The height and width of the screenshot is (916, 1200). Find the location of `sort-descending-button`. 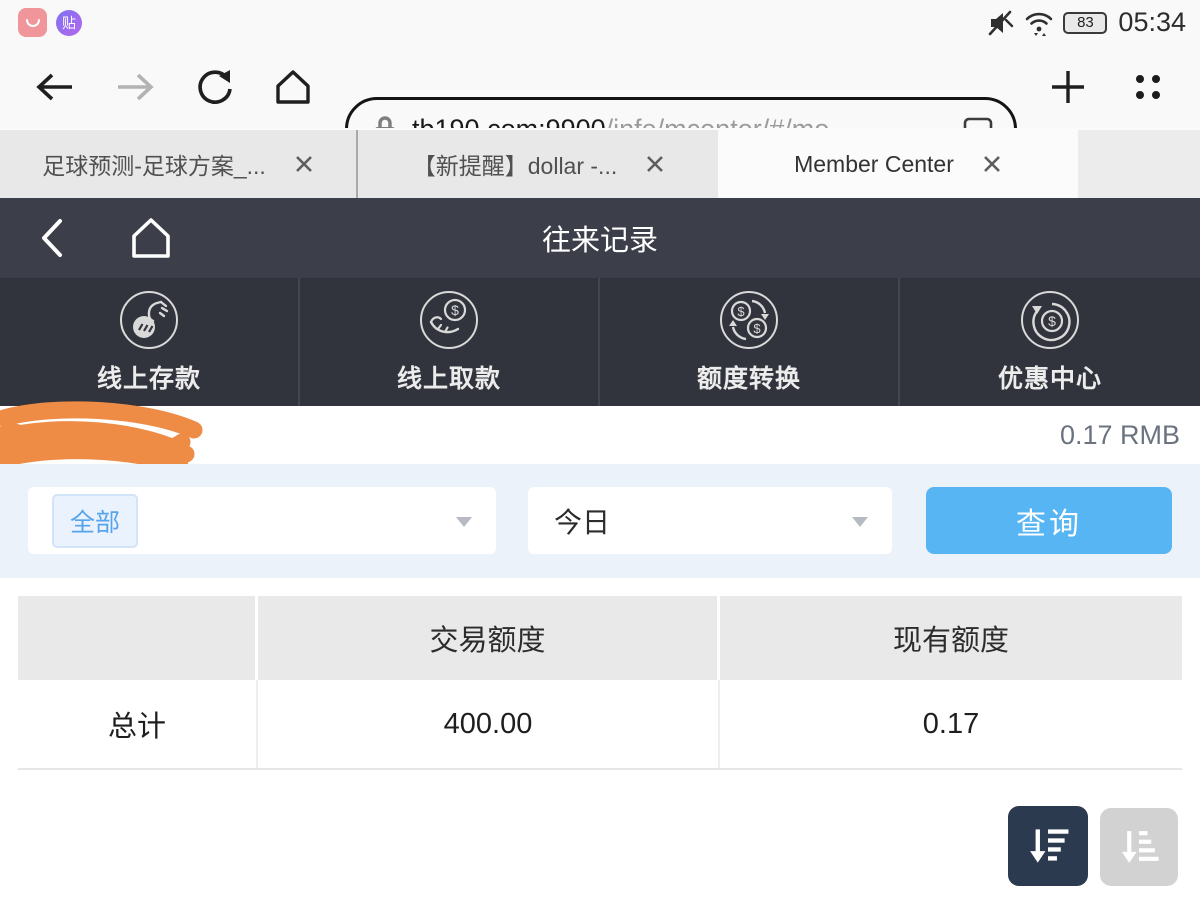

sort-descending-button is located at coordinates (1048, 846).